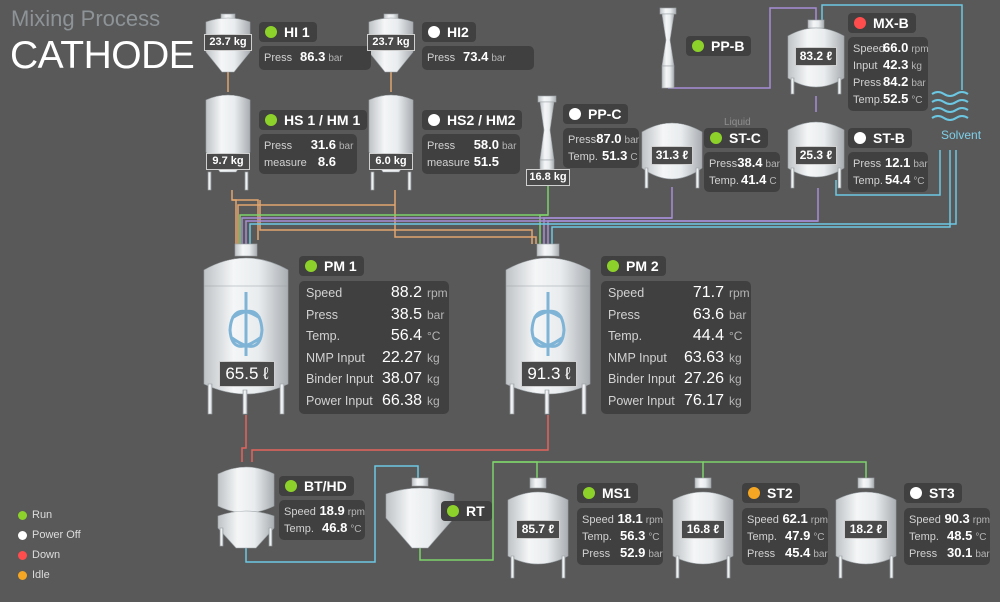  Describe the element at coordinates (322, 520) in the screenshot. I see `unit-panel-bt-hd: Speed 18.9 rpm Temp. 46.8 °C` at that location.